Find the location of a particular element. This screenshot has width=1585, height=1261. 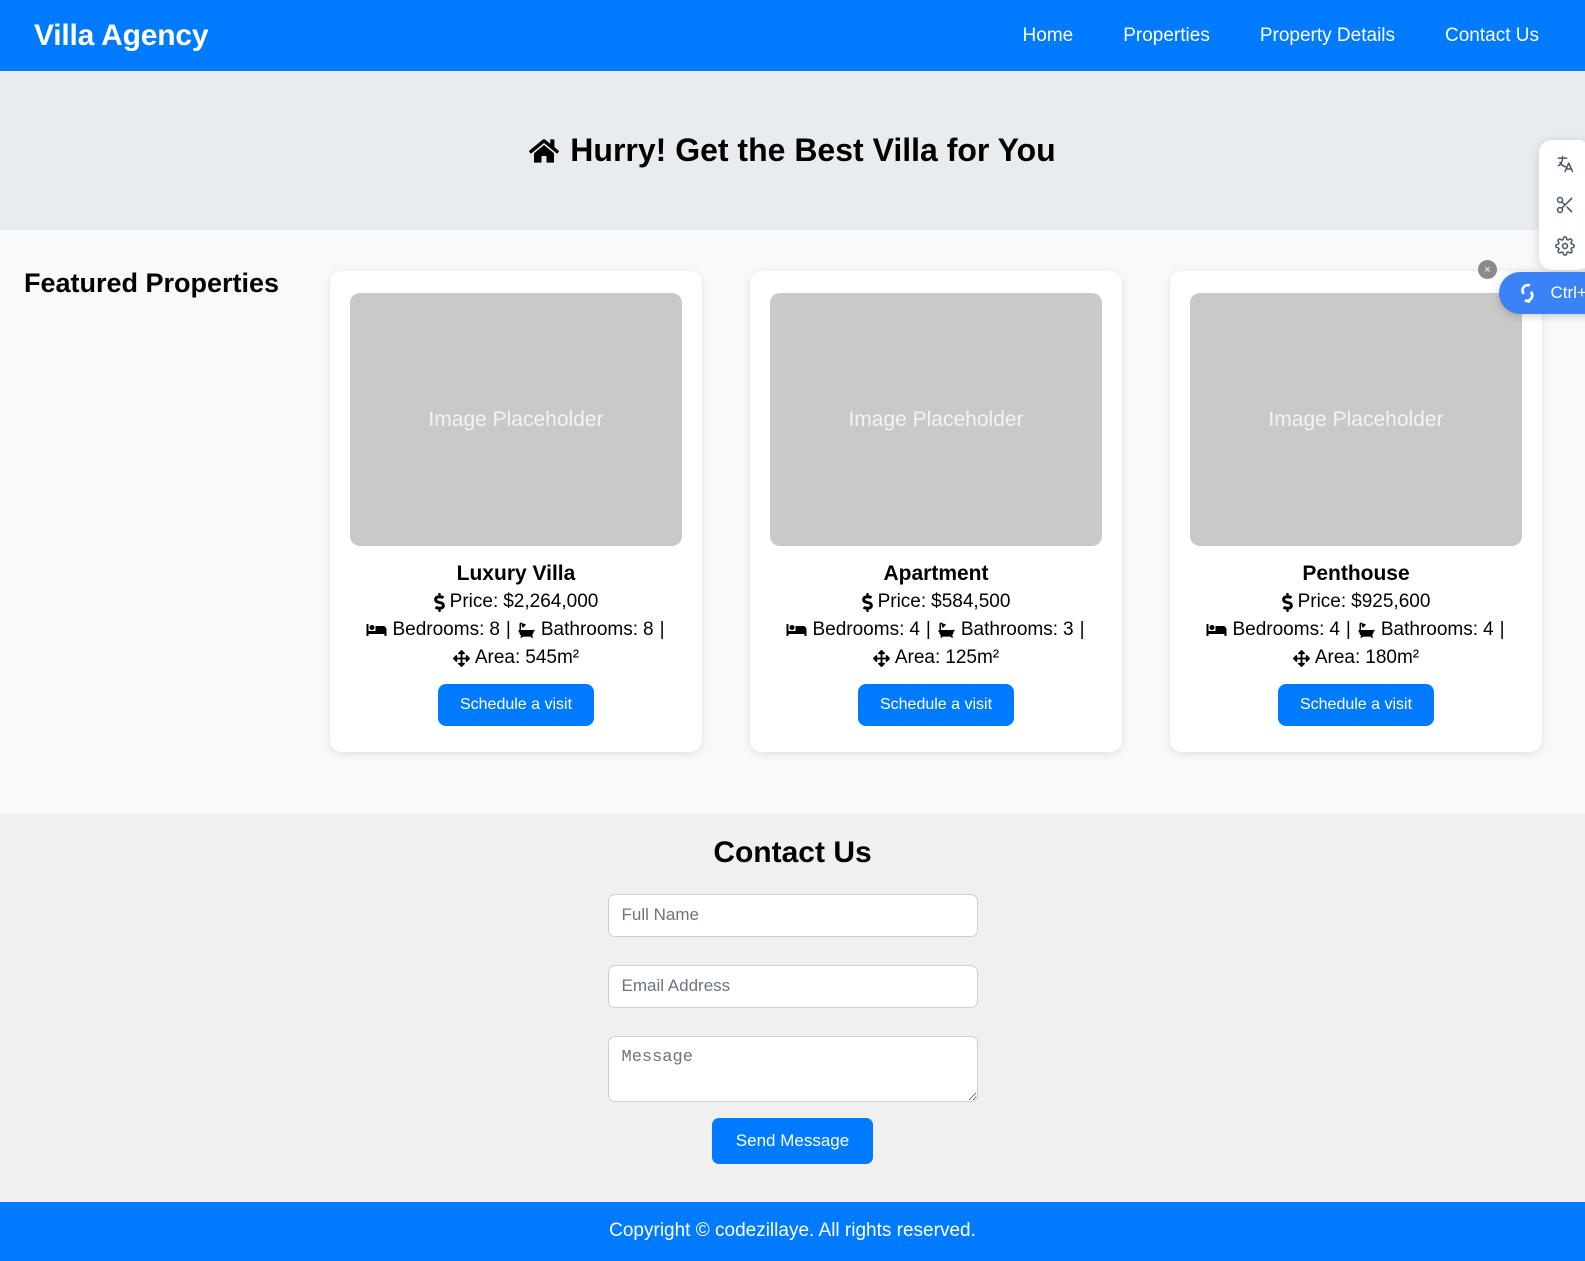

contact-form: Send Message is located at coordinates (792, 1028).